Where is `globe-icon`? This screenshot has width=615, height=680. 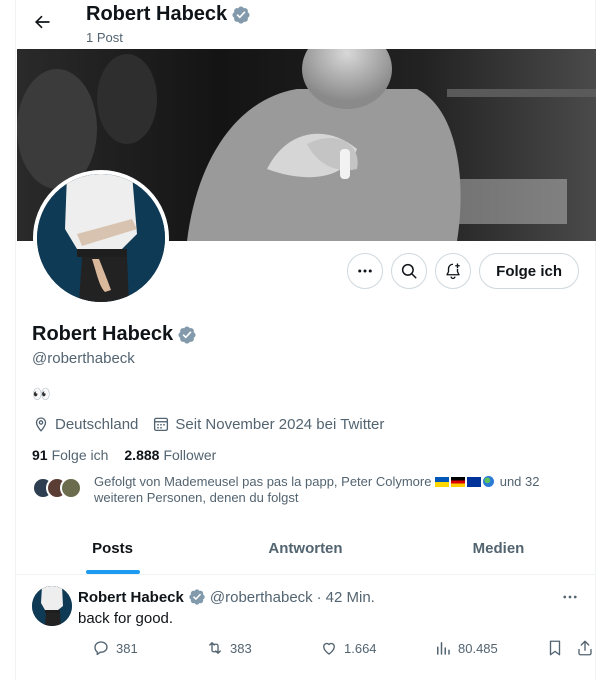 globe-icon is located at coordinates (489, 481).